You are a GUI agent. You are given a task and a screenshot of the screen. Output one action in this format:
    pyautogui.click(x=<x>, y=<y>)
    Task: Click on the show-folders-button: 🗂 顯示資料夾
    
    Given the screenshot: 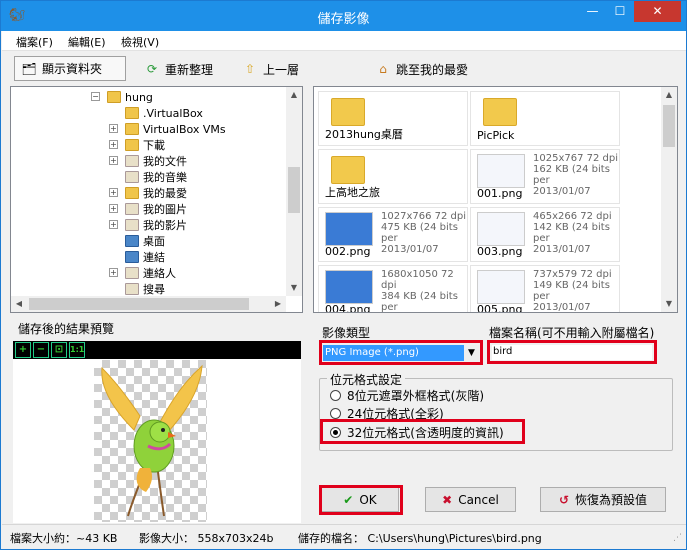 What is the action you would take?
    pyautogui.click(x=70, y=68)
    